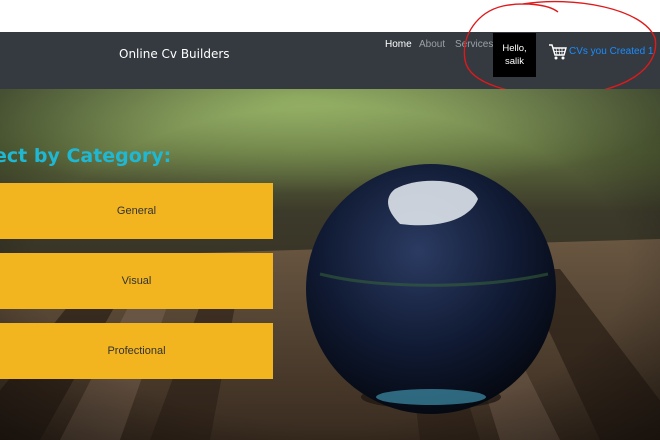 This screenshot has height=440, width=660. I want to click on category-profectional-button: Profectional, so click(136, 351).